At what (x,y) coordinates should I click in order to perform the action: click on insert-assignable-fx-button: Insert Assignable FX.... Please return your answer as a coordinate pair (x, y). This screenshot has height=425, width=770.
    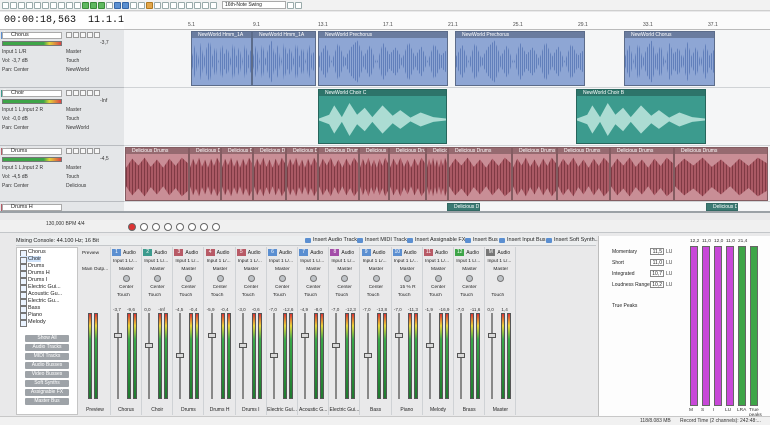
    Looking at the image, I should click on (438, 240).